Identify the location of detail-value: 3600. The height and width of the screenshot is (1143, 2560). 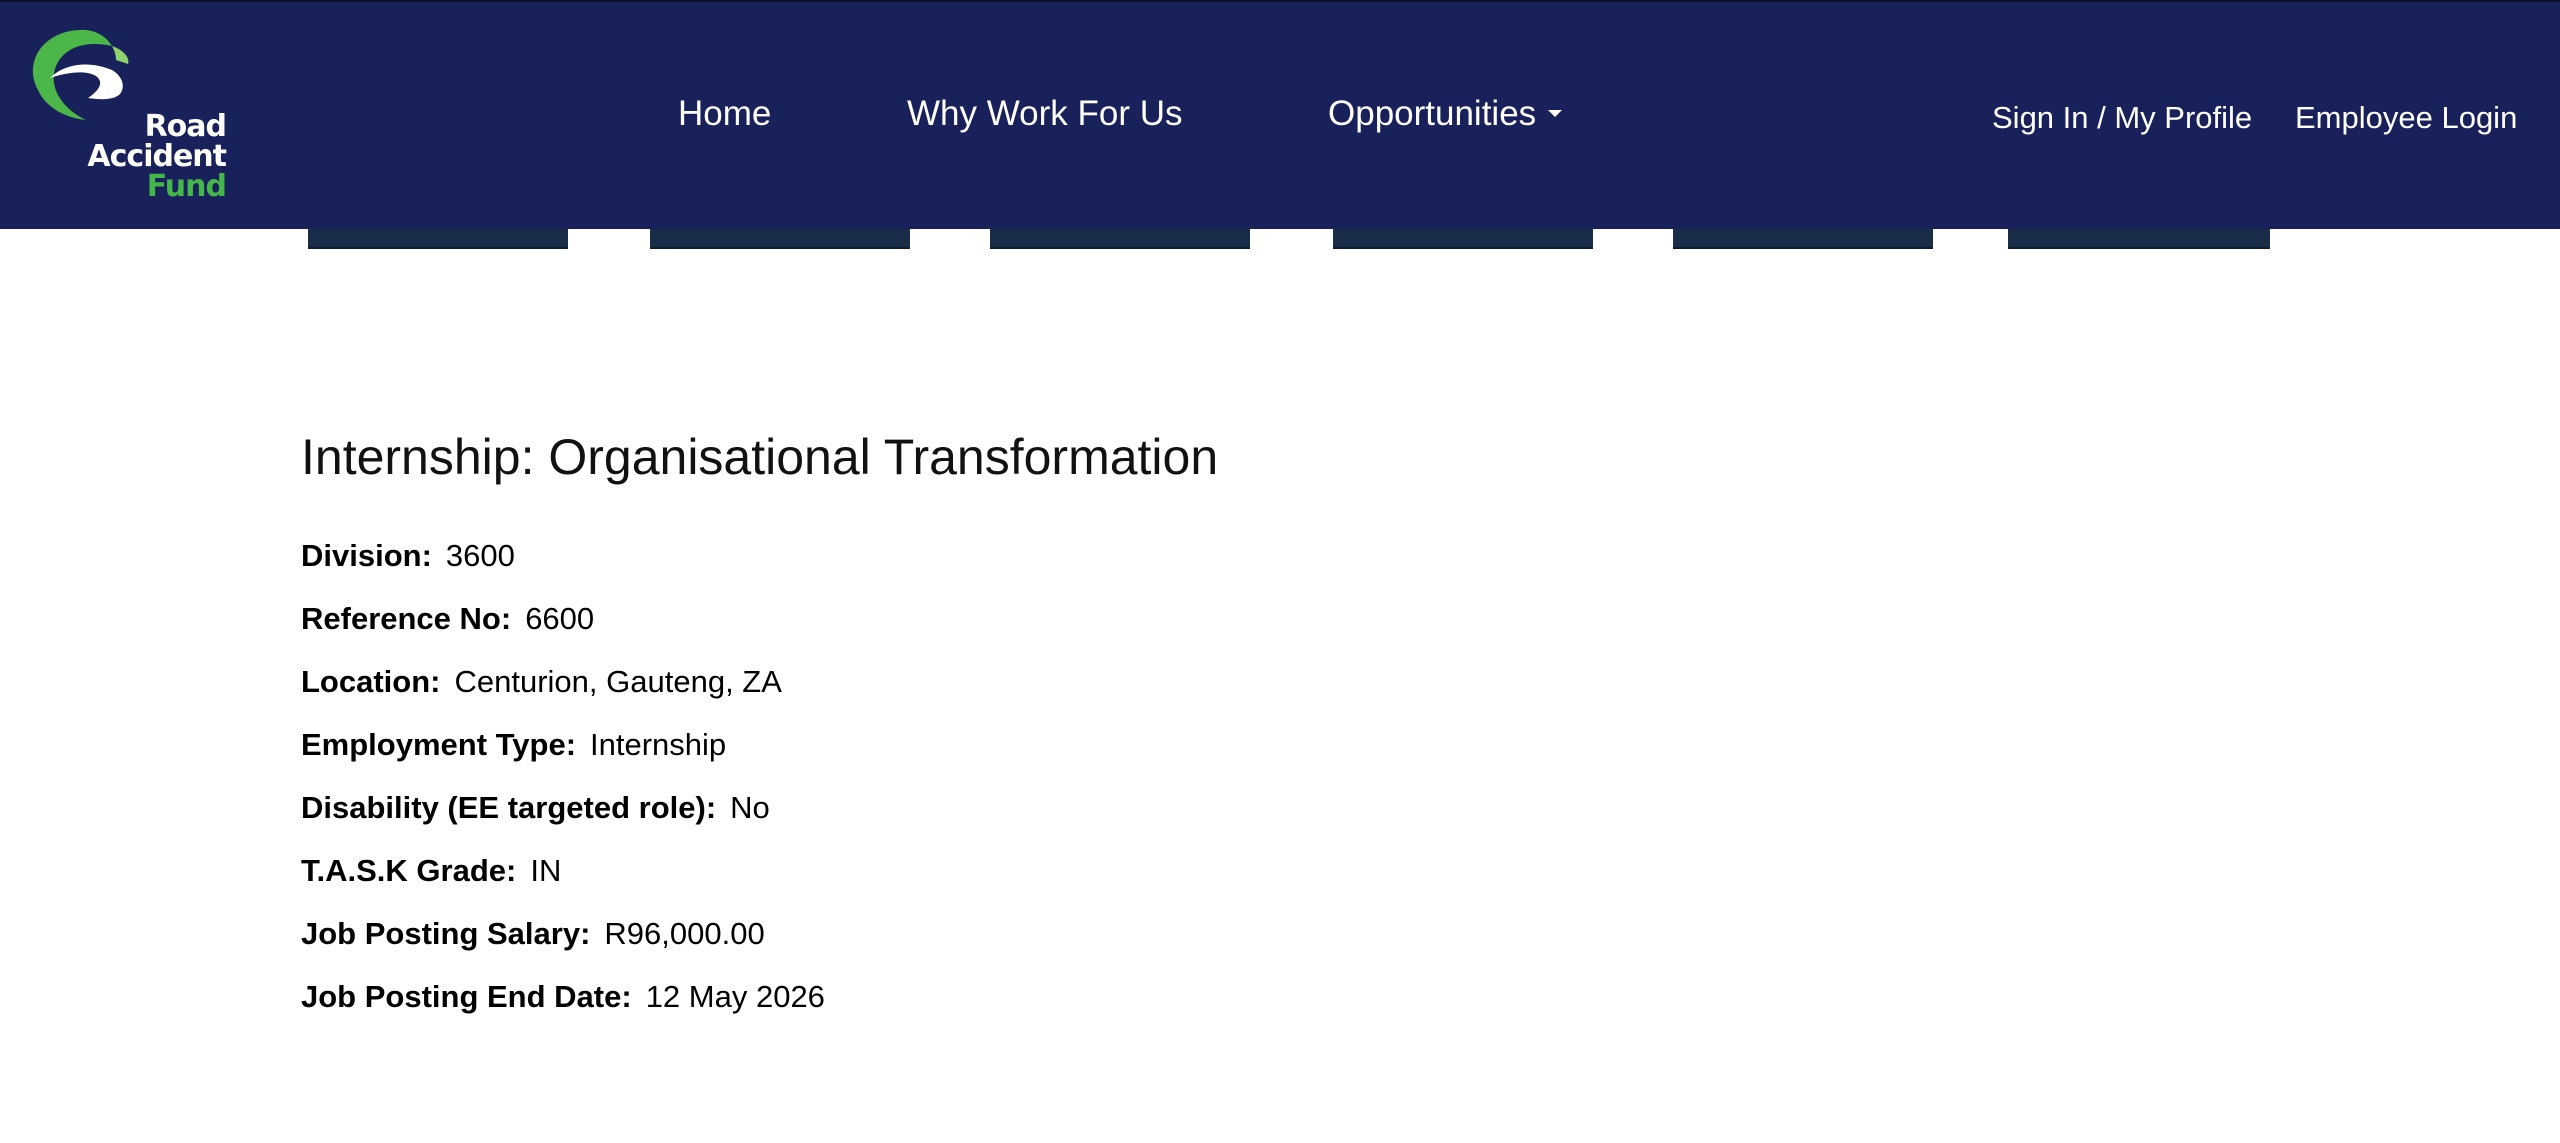
(480, 555).